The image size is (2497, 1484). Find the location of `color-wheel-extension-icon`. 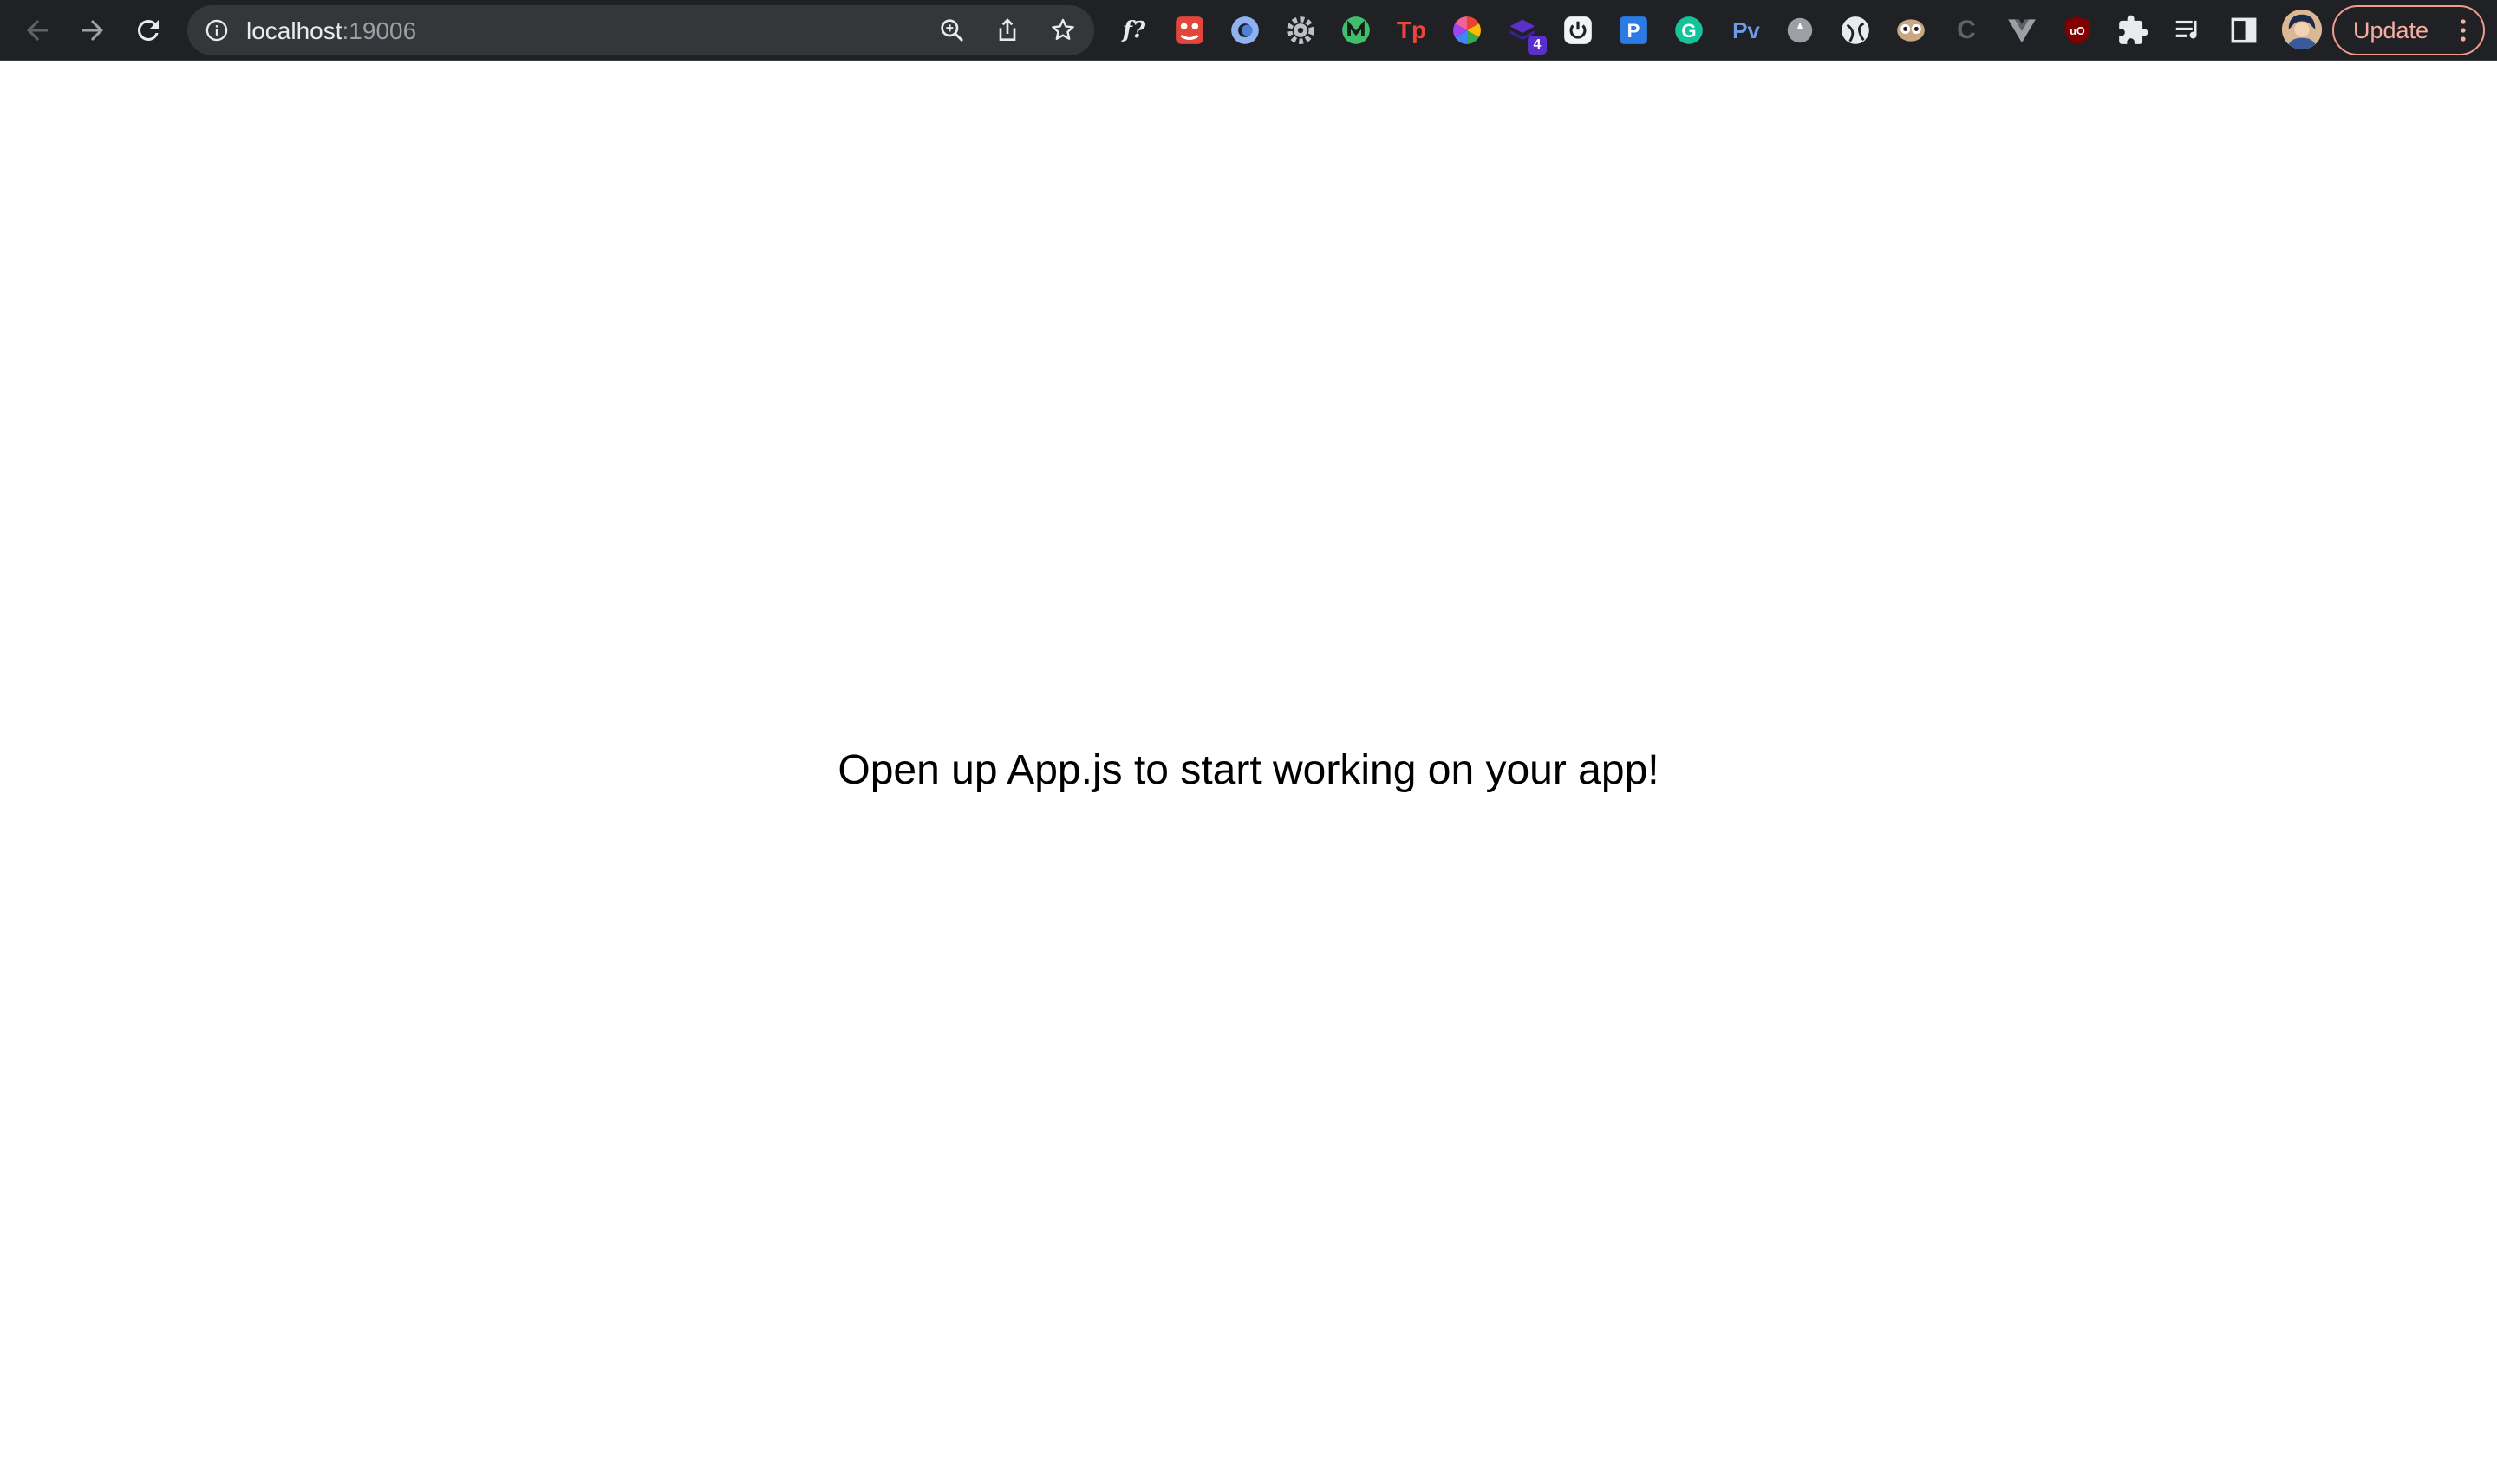

color-wheel-extension-icon is located at coordinates (1467, 30).